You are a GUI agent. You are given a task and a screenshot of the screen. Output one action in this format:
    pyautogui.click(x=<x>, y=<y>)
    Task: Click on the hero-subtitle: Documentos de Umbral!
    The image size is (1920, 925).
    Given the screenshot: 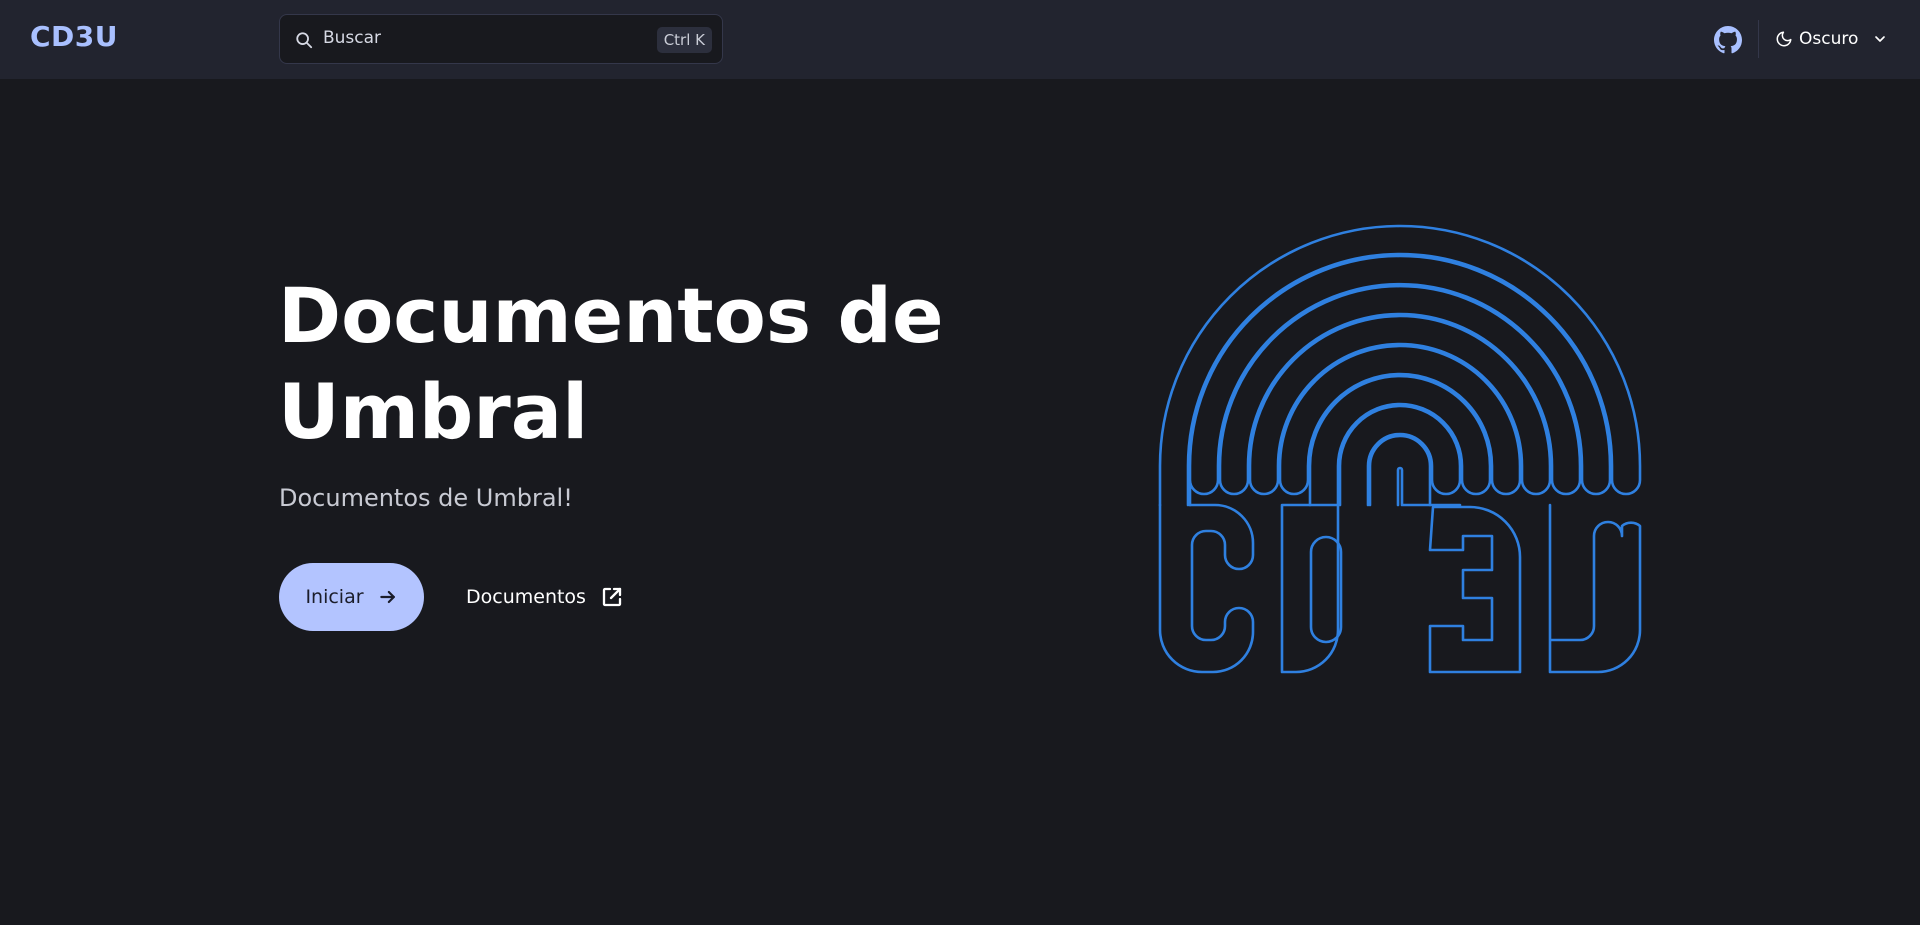 What is the action you would take?
    pyautogui.click(x=426, y=498)
    